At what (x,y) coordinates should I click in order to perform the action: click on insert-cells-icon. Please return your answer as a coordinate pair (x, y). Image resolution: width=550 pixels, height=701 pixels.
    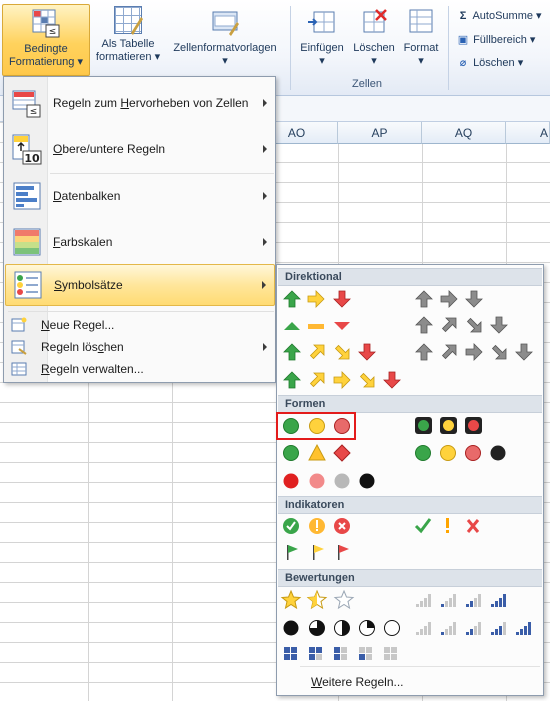
    Looking at the image, I should click on (322, 22).